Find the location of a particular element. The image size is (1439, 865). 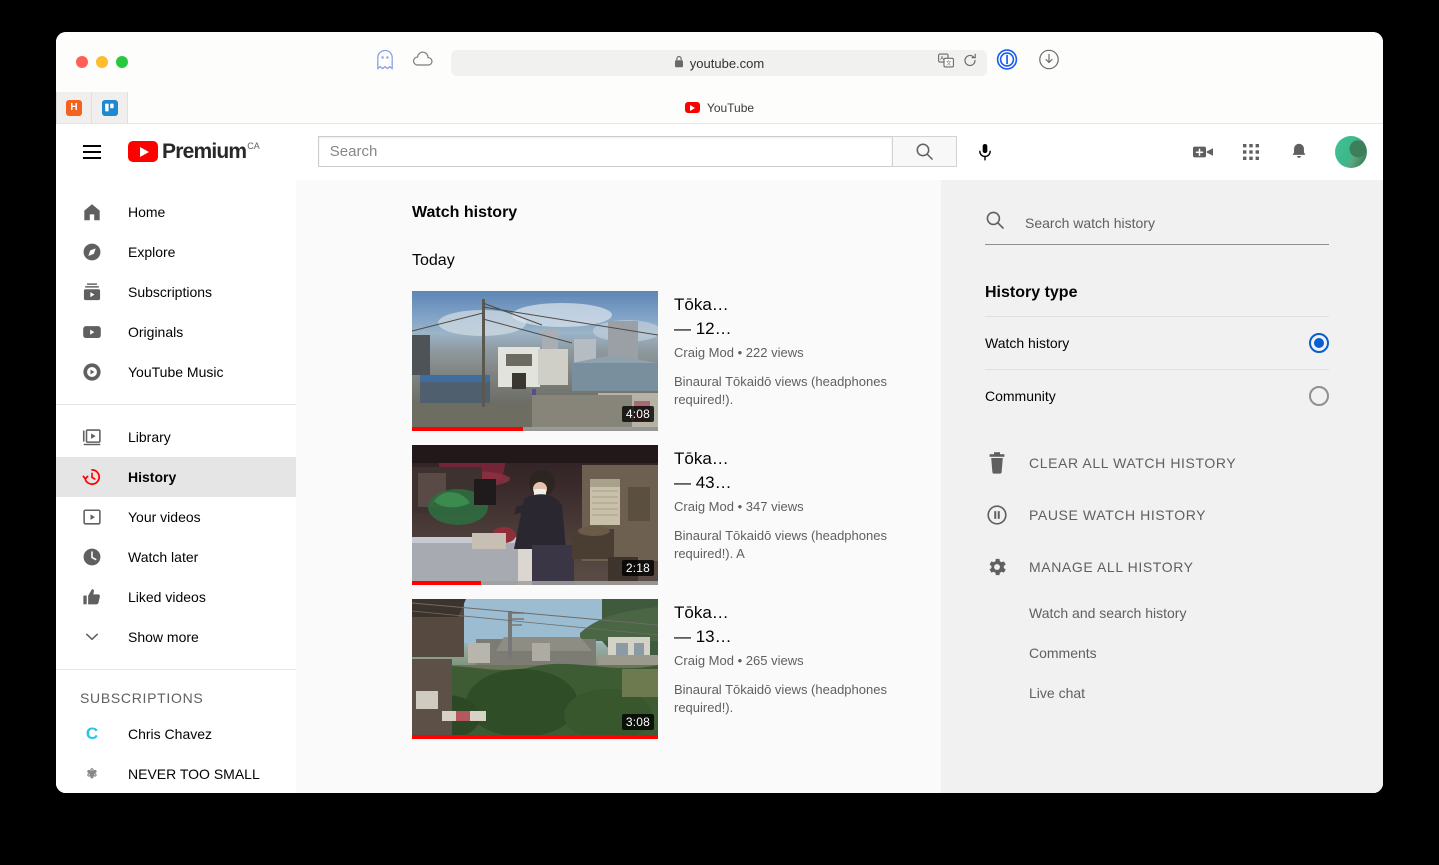

youtube-masthead: Premium CA is located at coordinates (719, 152).